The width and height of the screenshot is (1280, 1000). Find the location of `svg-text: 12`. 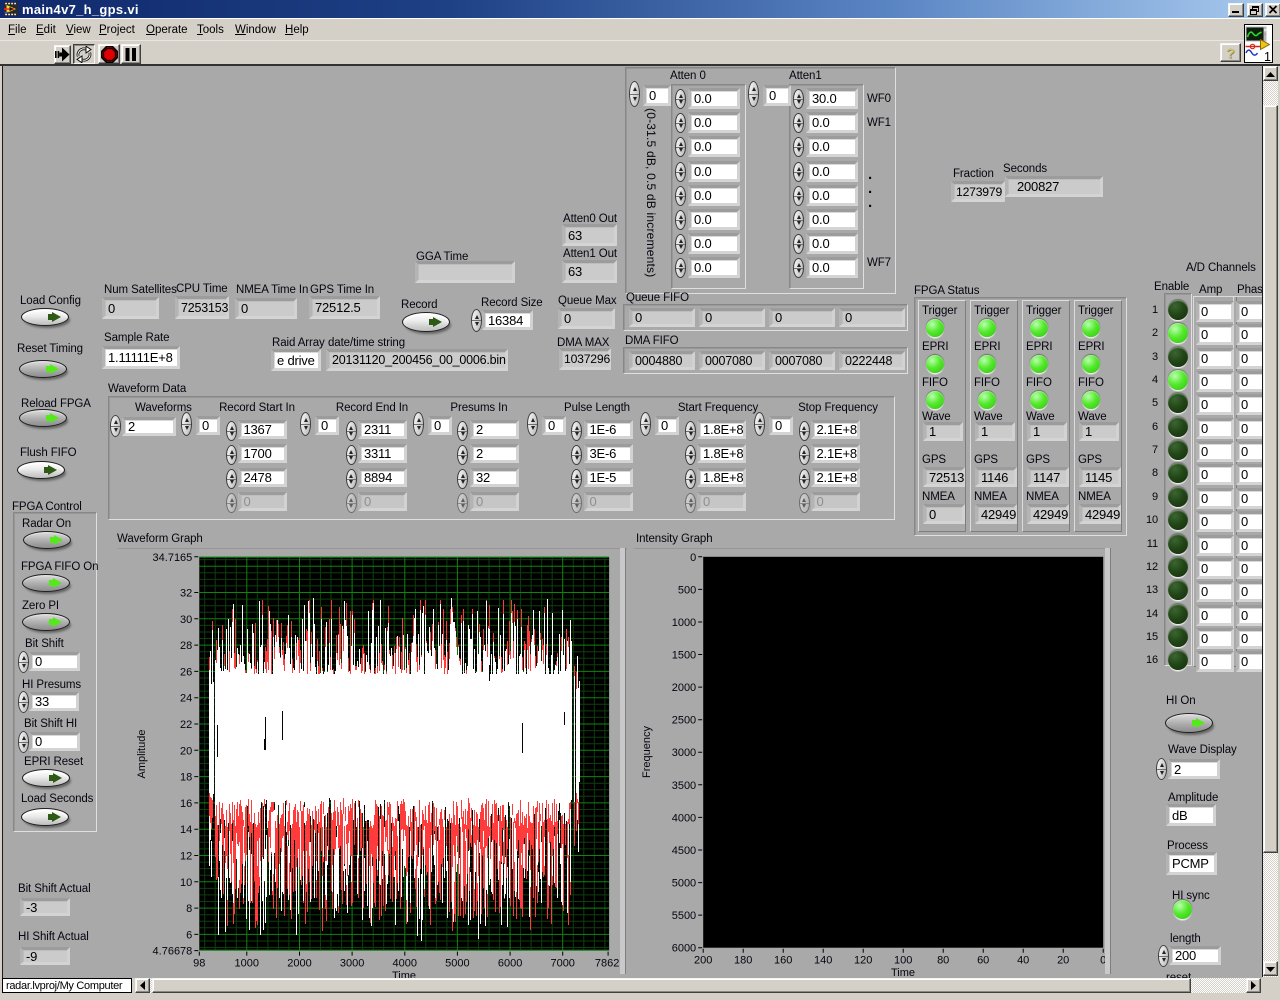

svg-text: 12 is located at coordinates (186, 857).